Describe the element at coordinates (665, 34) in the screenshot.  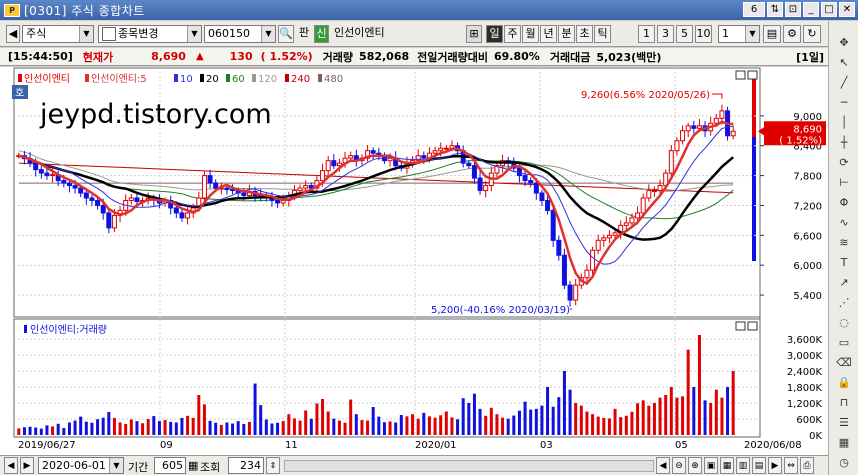
I see `interval-number-button: 3` at that location.